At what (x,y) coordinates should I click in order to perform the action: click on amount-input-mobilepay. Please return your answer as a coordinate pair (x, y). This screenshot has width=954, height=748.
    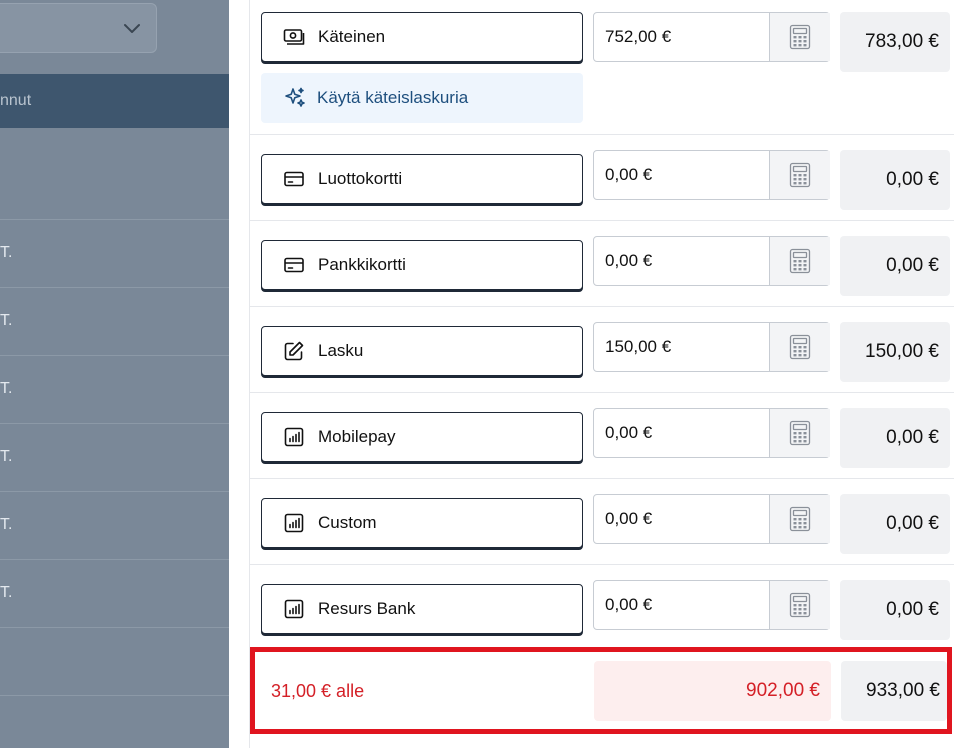
    Looking at the image, I should click on (681, 433).